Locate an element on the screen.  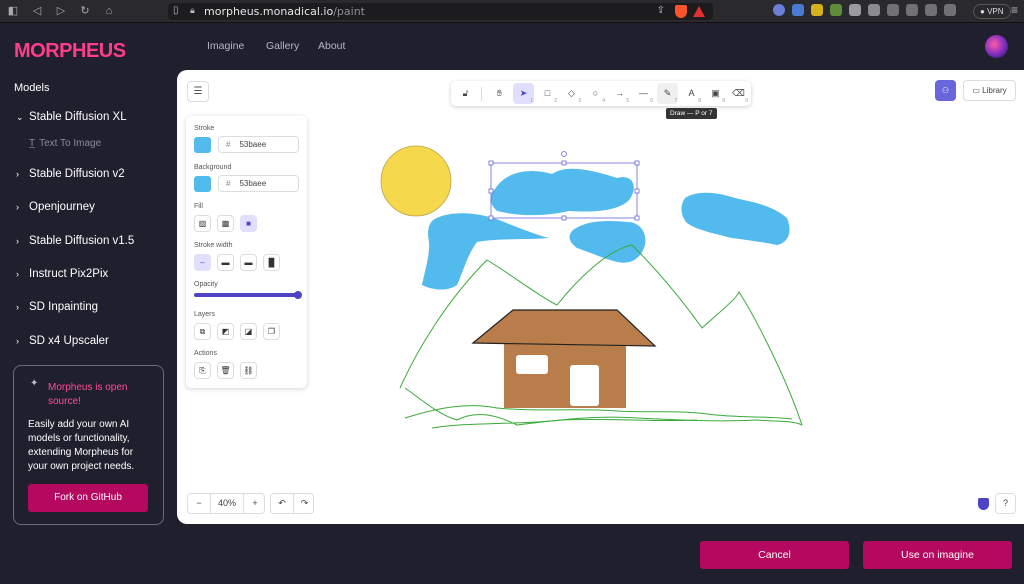
reload-icon: ↻ is located at coordinates (85, 11).